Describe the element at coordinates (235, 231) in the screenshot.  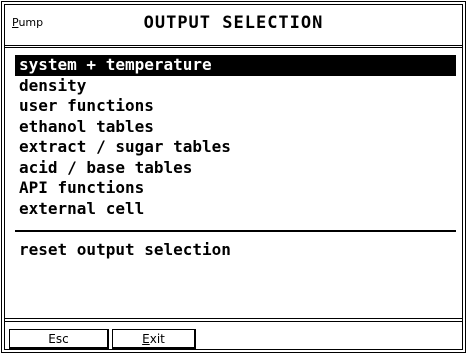
I see `list-separator` at that location.